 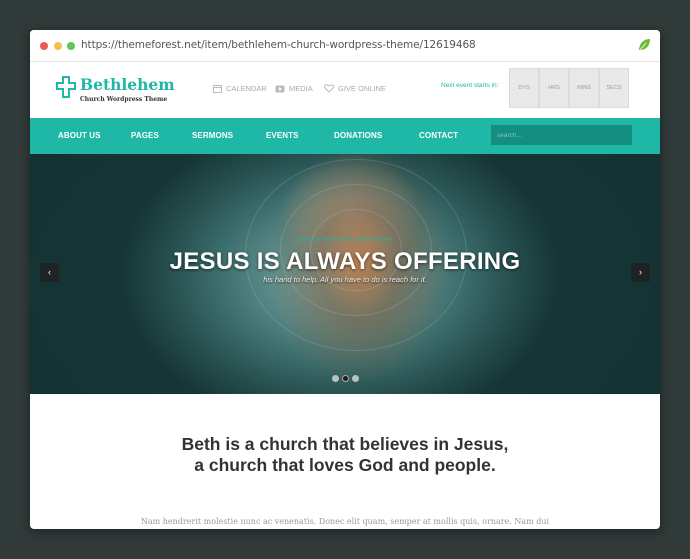 I want to click on nav-item-events: EVENTS, so click(x=282, y=135).